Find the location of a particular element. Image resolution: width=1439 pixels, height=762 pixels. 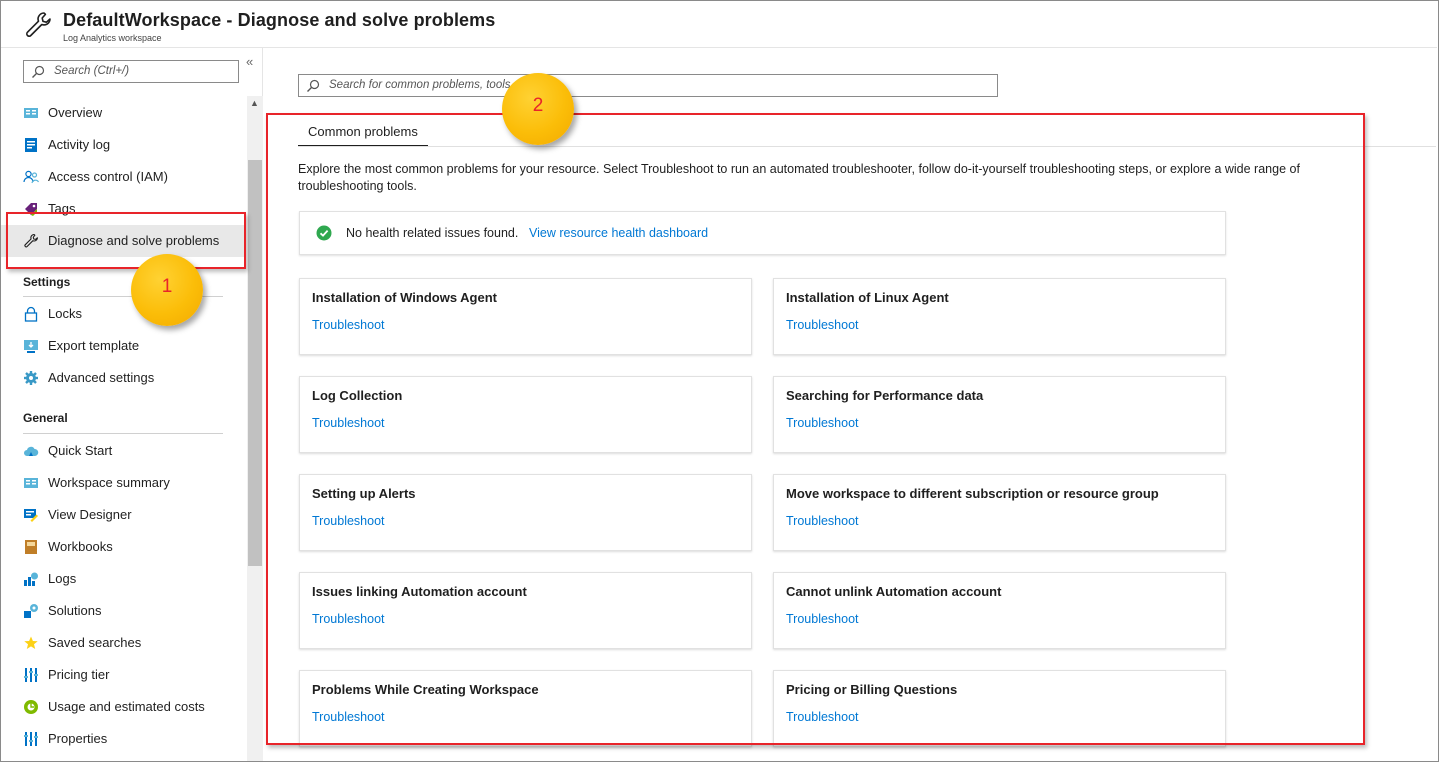

menu-item-usage-costs: Usage and estimated costs is located at coordinates (123, 707).